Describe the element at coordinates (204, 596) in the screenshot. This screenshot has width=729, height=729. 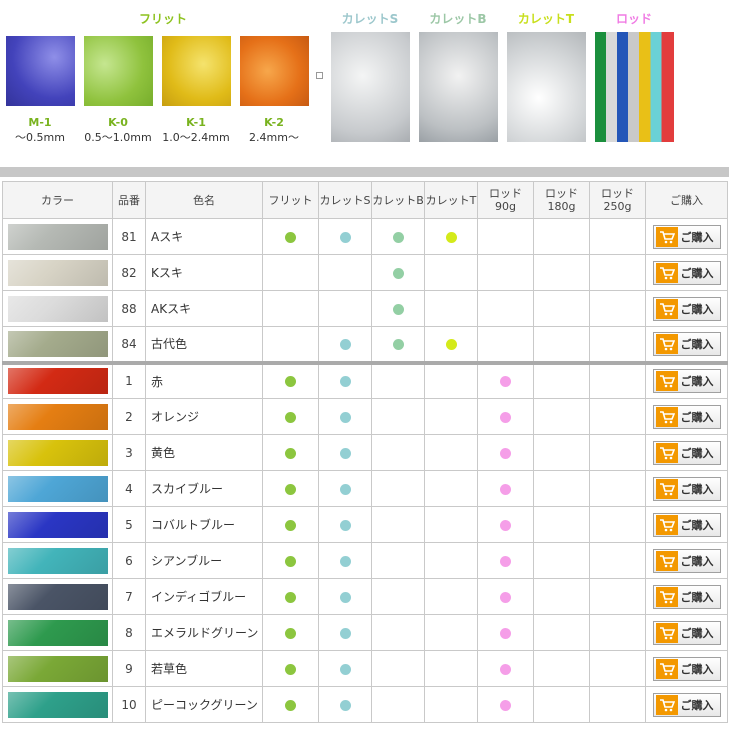
I see `color-name: インディゴブルー` at that location.